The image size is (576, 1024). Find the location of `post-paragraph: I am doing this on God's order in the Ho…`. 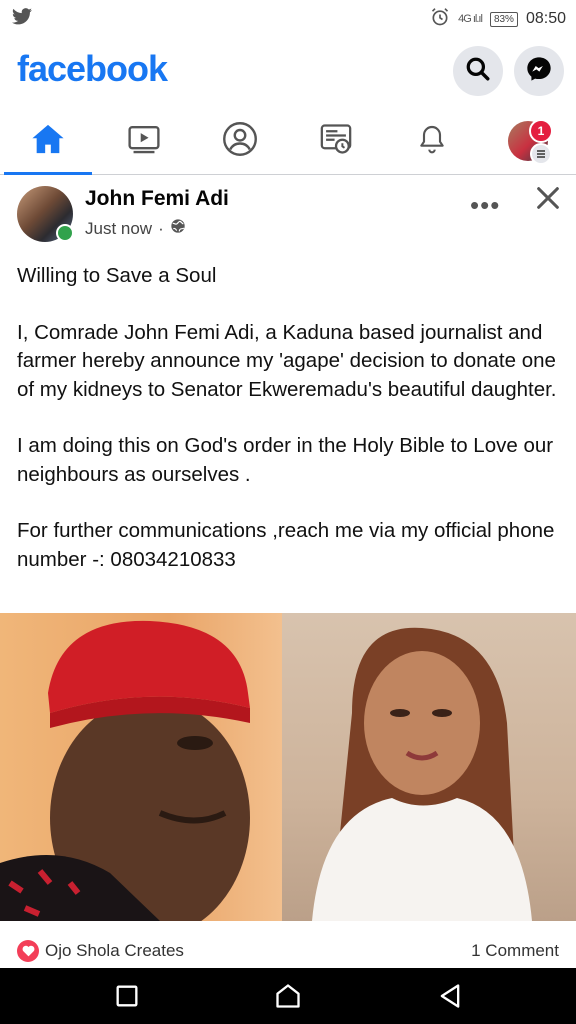

post-paragraph: I am doing this on God's order in the Ho… is located at coordinates (285, 460).